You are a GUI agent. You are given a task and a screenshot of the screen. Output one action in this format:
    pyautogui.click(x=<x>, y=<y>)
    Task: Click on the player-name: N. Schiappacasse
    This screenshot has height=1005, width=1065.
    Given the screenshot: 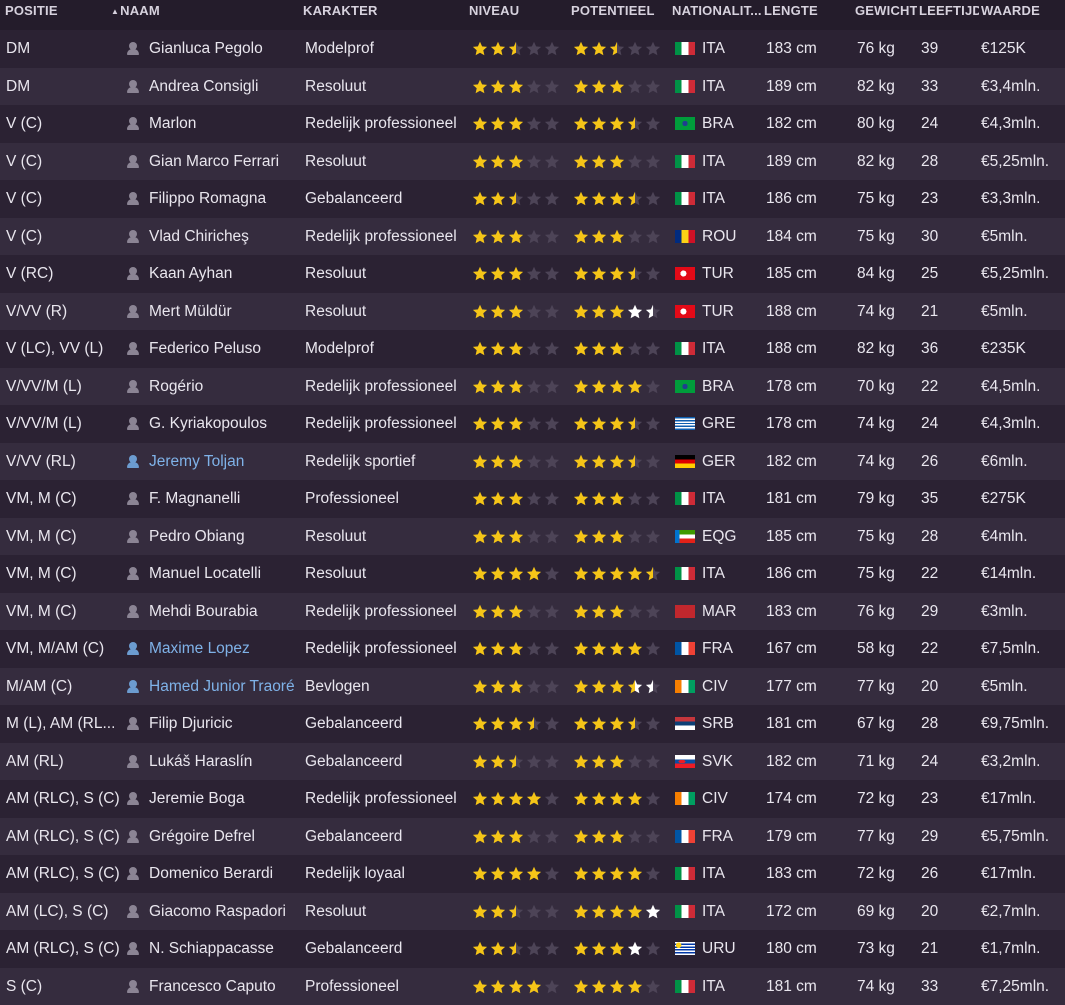 What is the action you would take?
    pyautogui.click(x=225, y=949)
    